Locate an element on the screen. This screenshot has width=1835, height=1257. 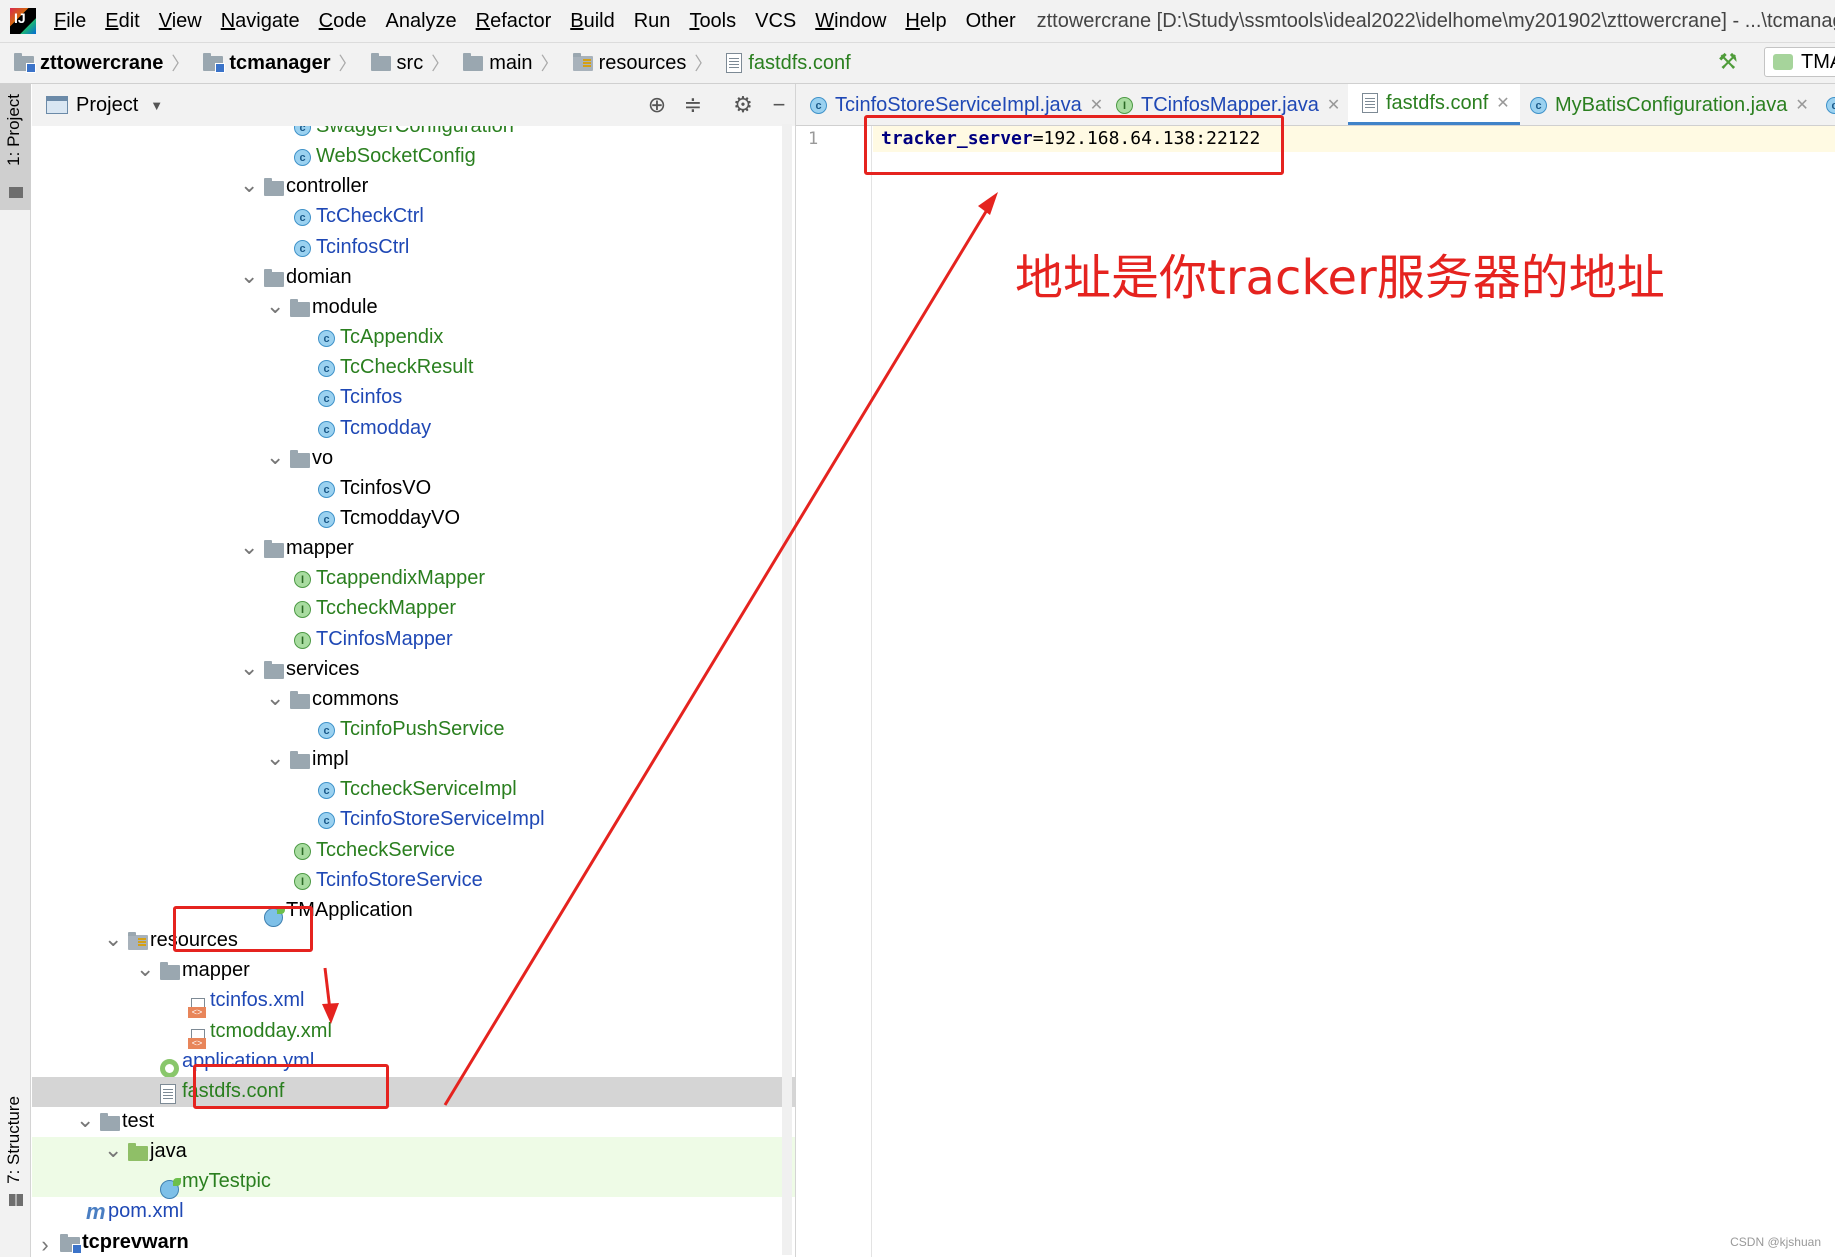
tree-node: ⌄ vo is located at coordinates (413, 459).